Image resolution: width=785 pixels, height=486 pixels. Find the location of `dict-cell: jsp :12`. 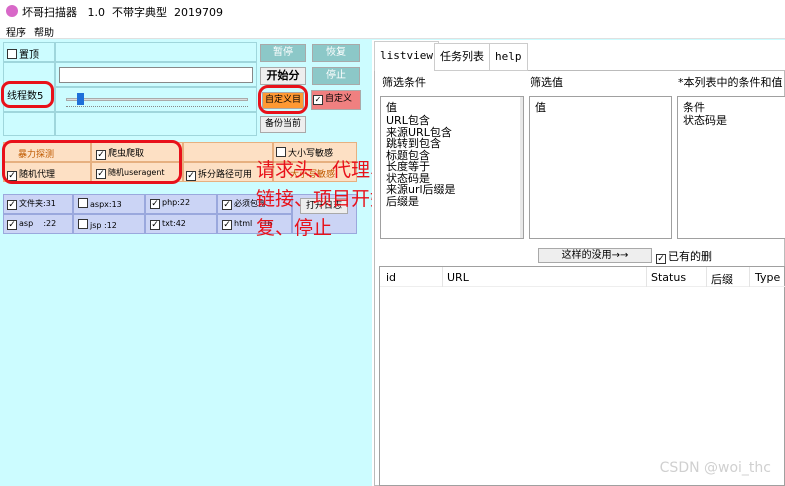

dict-cell: jsp :12 is located at coordinates (109, 224).